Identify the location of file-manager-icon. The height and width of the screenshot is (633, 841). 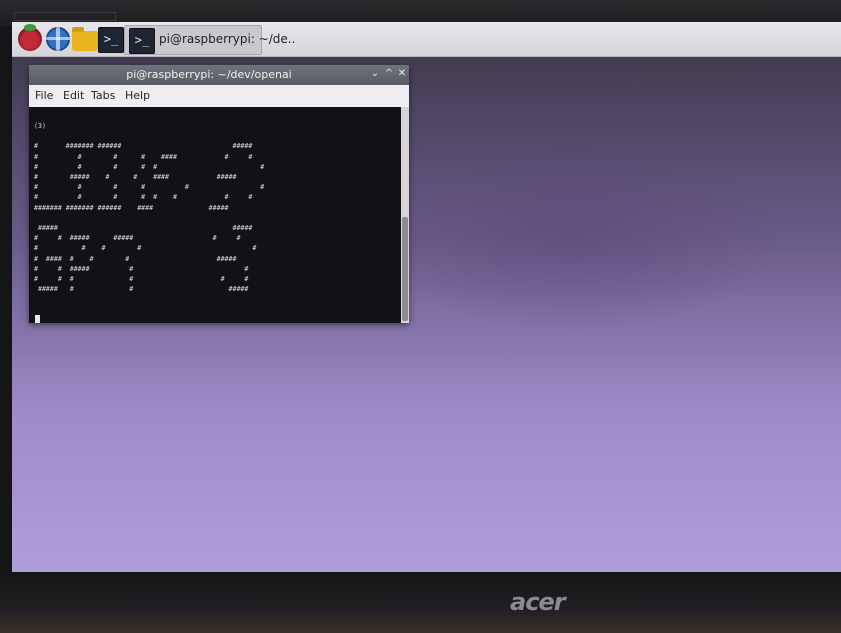
(85, 39).